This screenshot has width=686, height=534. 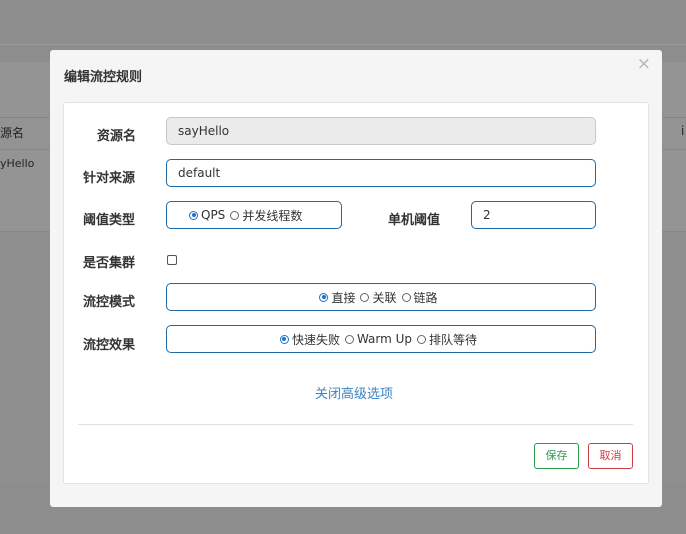 What do you see at coordinates (17, 163) in the screenshot?
I see `background-table-cell: yHello` at bounding box center [17, 163].